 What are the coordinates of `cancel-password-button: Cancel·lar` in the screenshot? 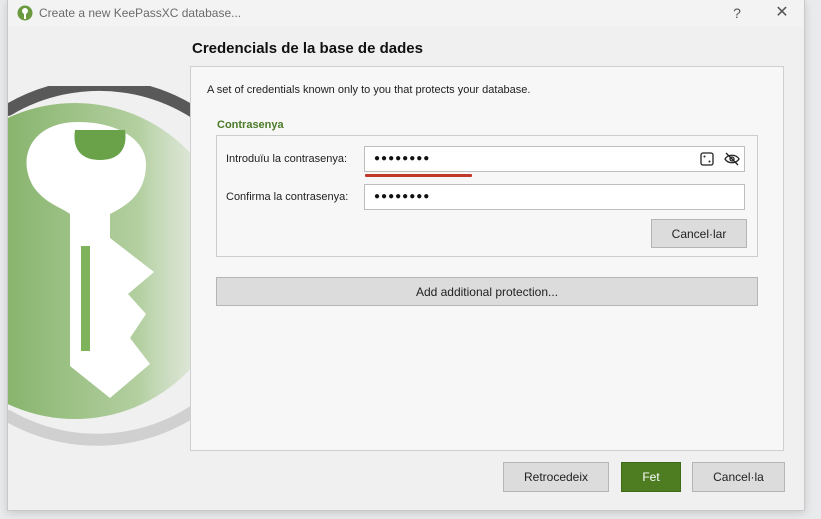 It's located at (699, 233).